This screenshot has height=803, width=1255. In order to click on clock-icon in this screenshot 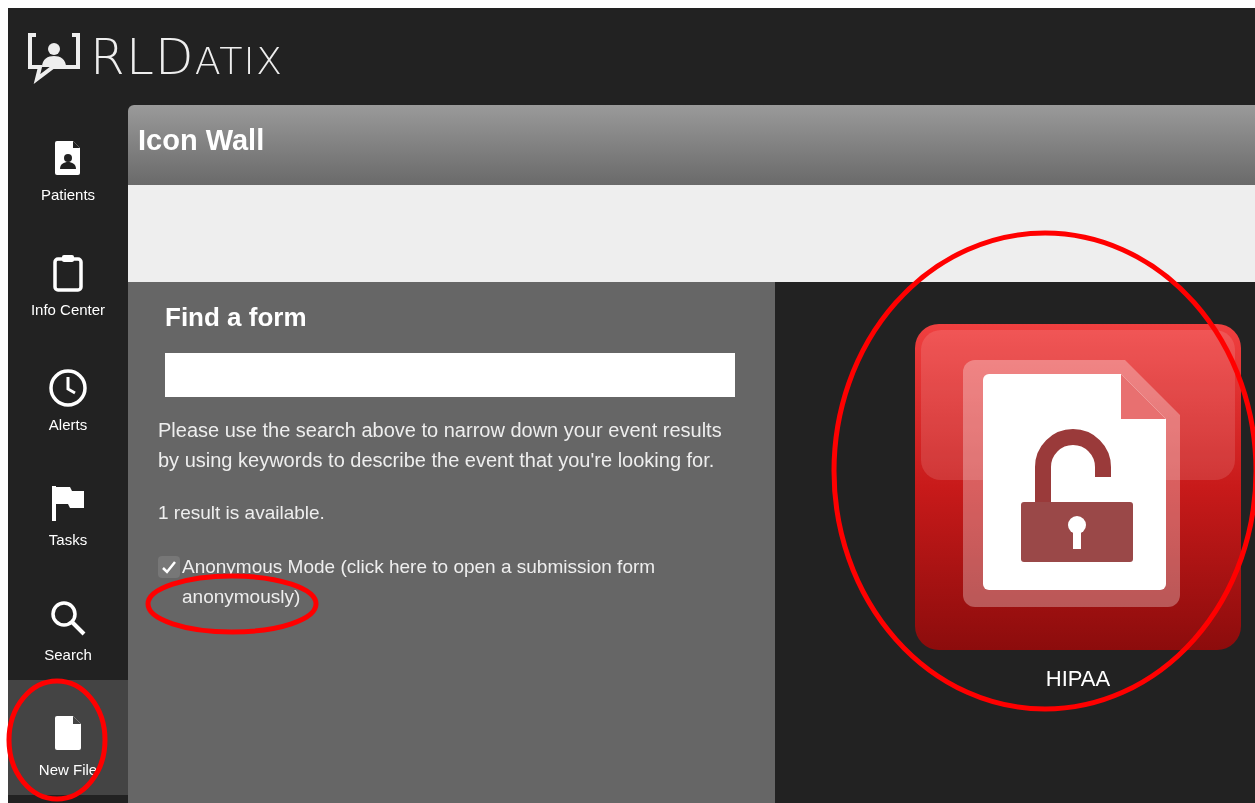, I will do `click(68, 387)`.